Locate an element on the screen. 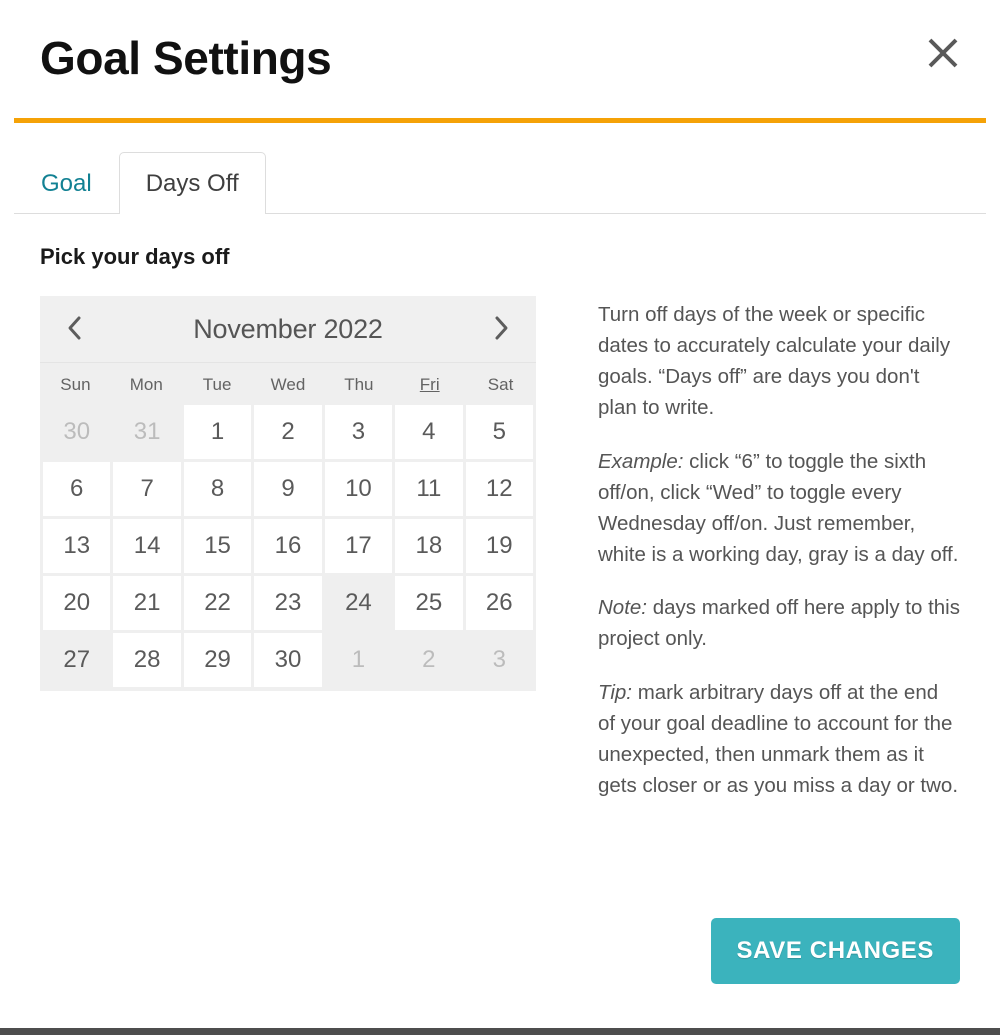 The image size is (1000, 1035). tab-bar: Goal Days Off is located at coordinates (500, 180).